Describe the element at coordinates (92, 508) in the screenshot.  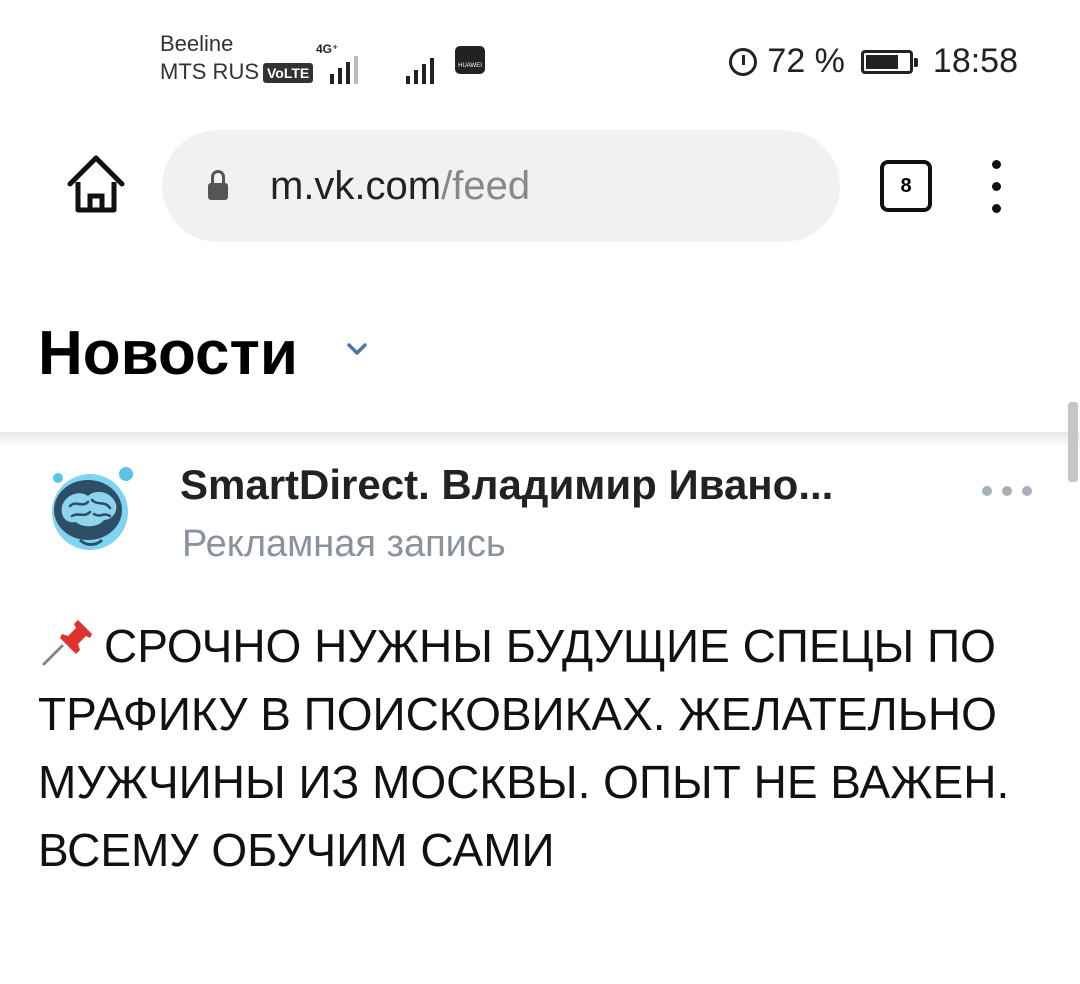
I see `brain-logo-icon` at that location.